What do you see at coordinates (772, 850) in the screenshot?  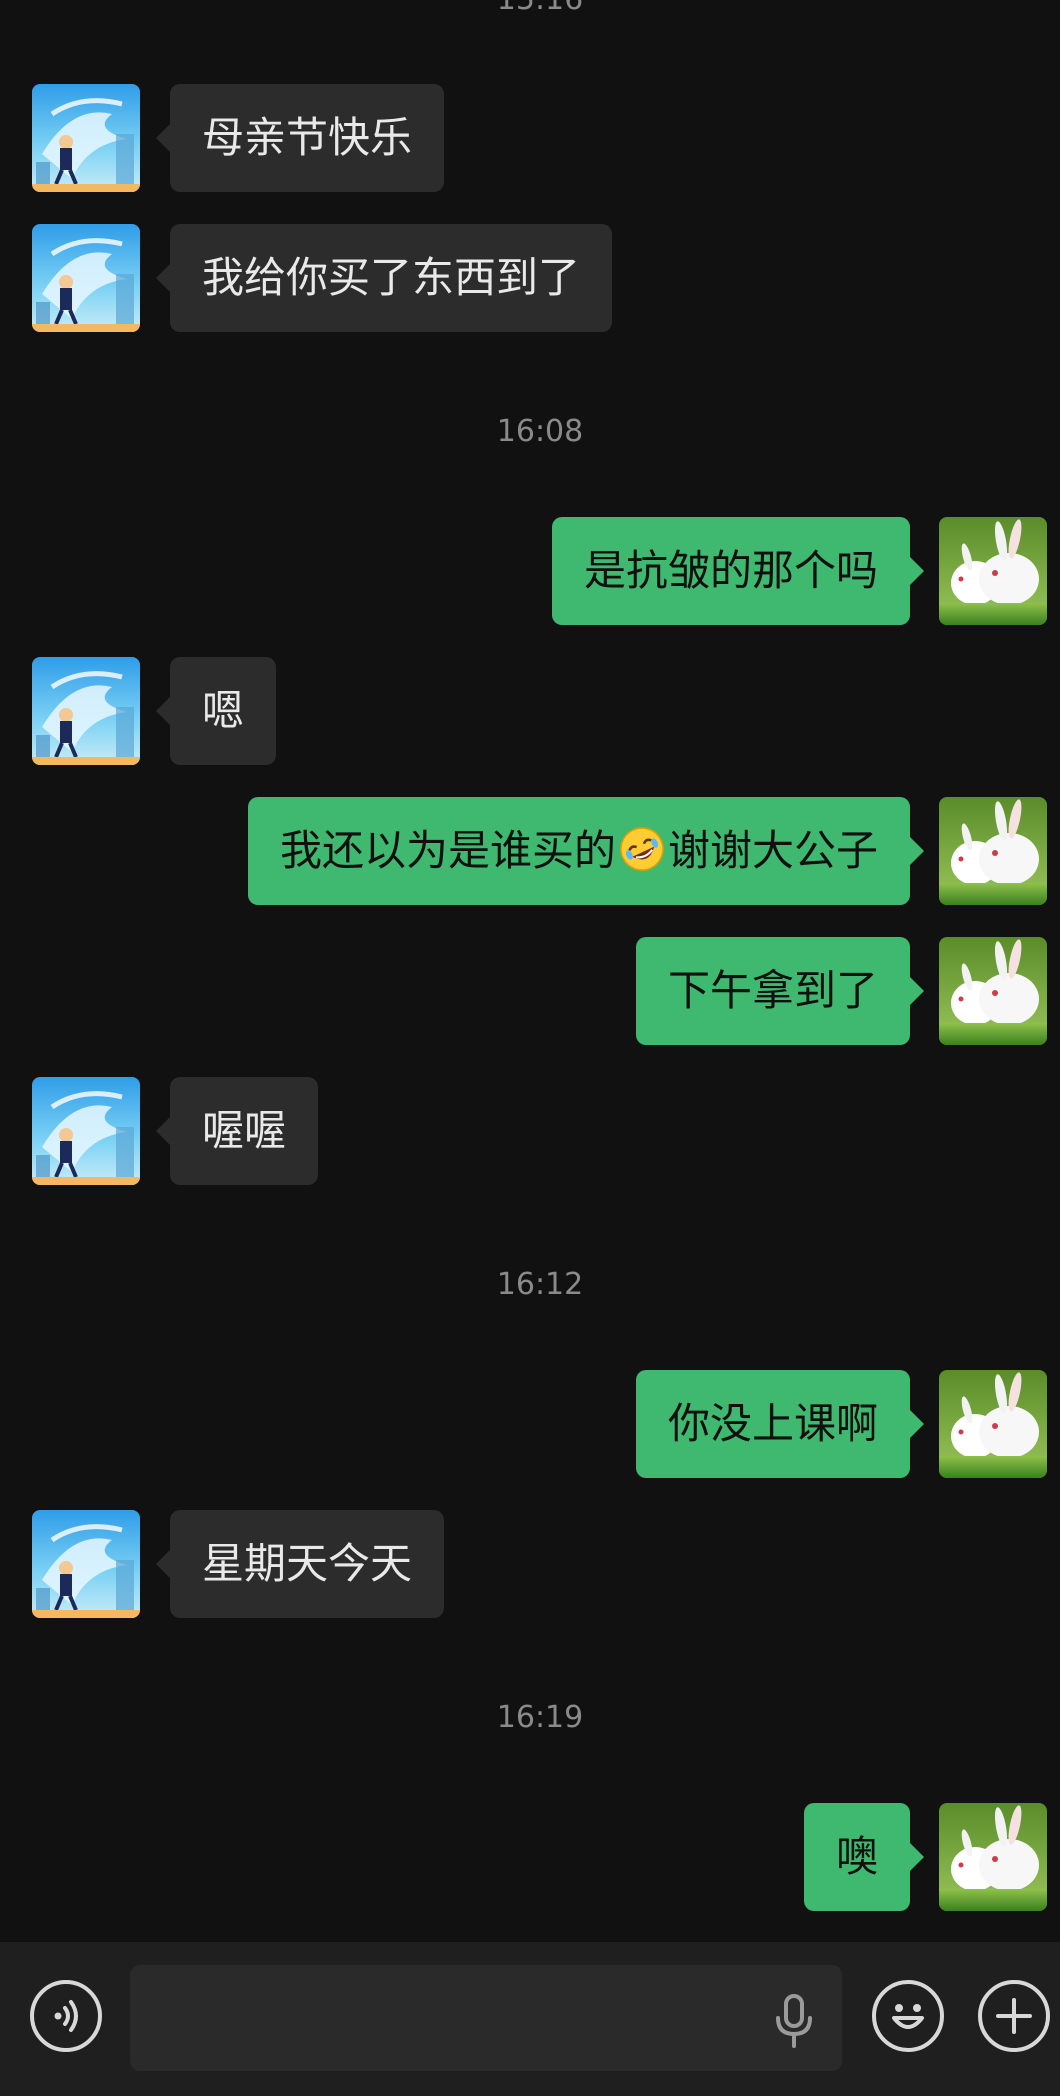 I see `message-text: 谢谢大公子` at bounding box center [772, 850].